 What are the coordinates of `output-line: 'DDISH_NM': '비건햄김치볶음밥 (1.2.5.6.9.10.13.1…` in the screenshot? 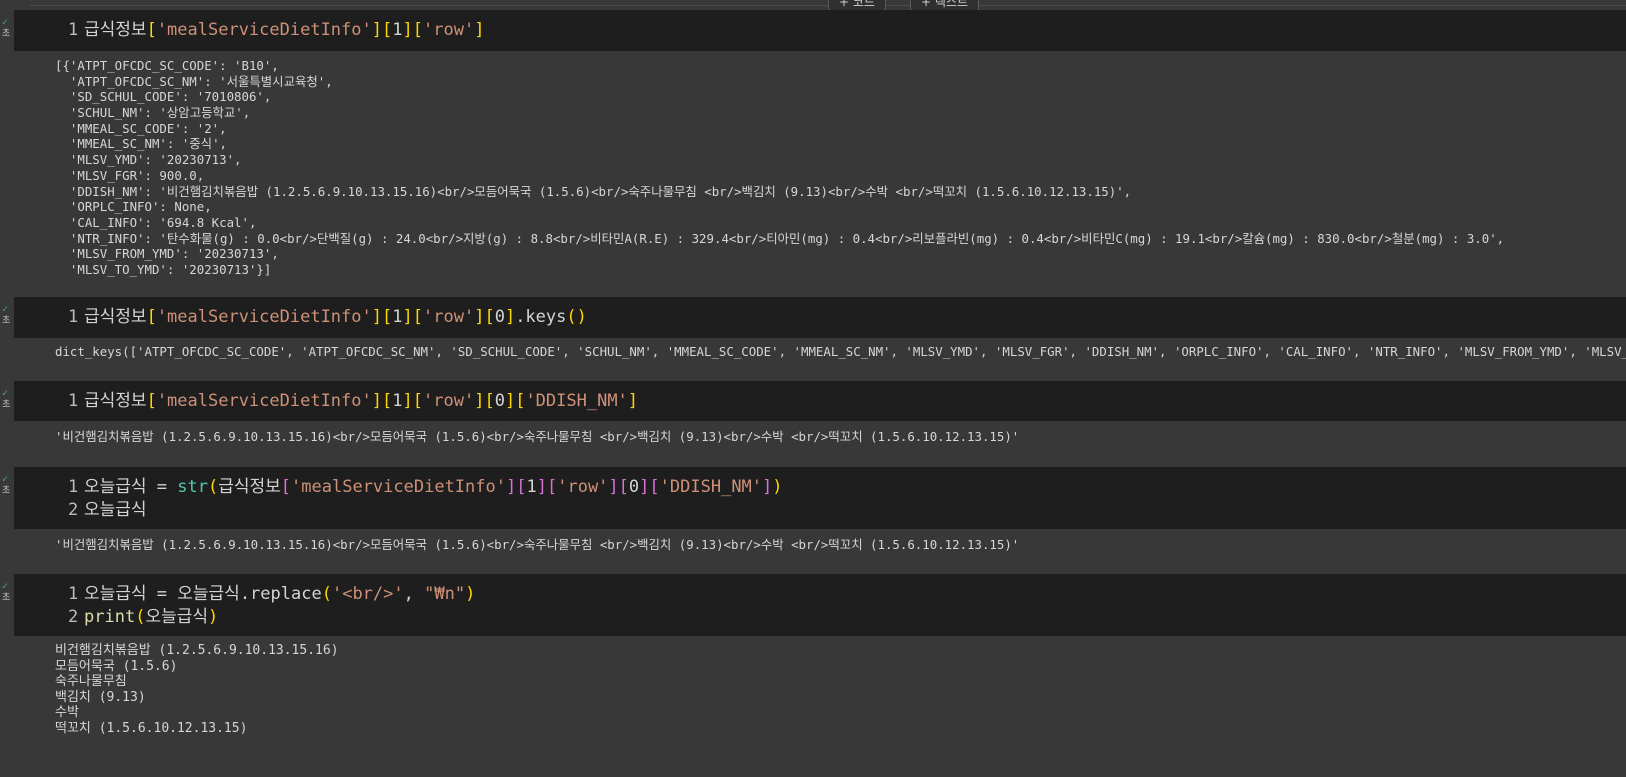 It's located at (593, 191).